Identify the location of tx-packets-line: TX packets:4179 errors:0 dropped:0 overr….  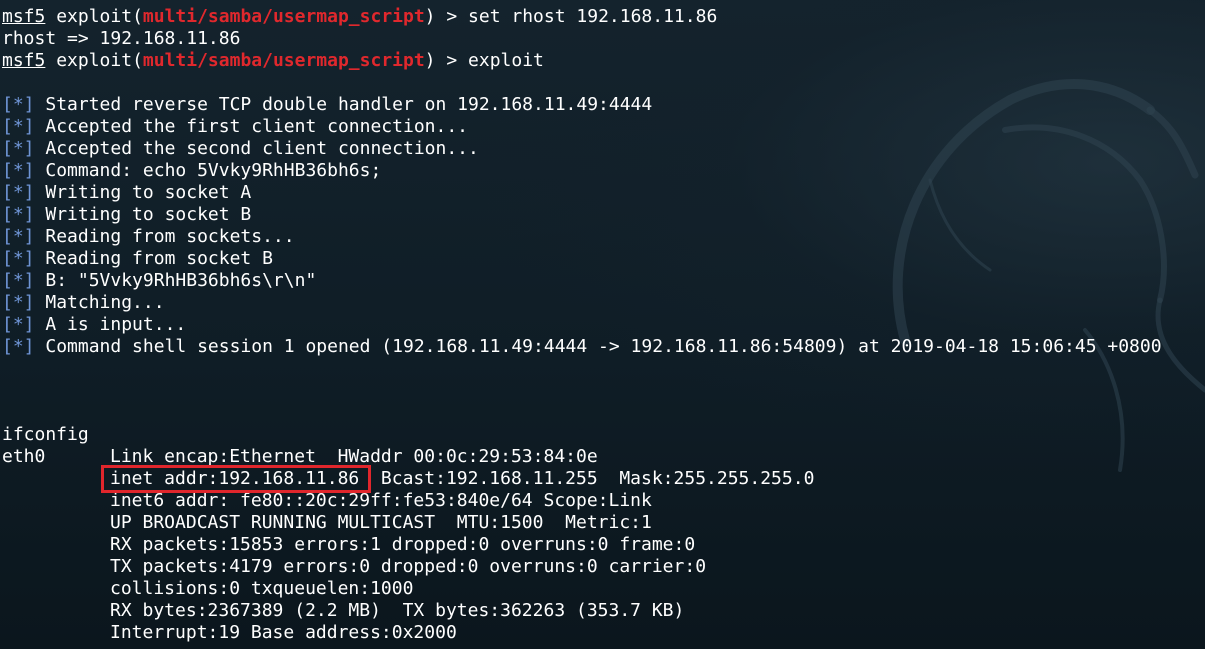
(582, 567).